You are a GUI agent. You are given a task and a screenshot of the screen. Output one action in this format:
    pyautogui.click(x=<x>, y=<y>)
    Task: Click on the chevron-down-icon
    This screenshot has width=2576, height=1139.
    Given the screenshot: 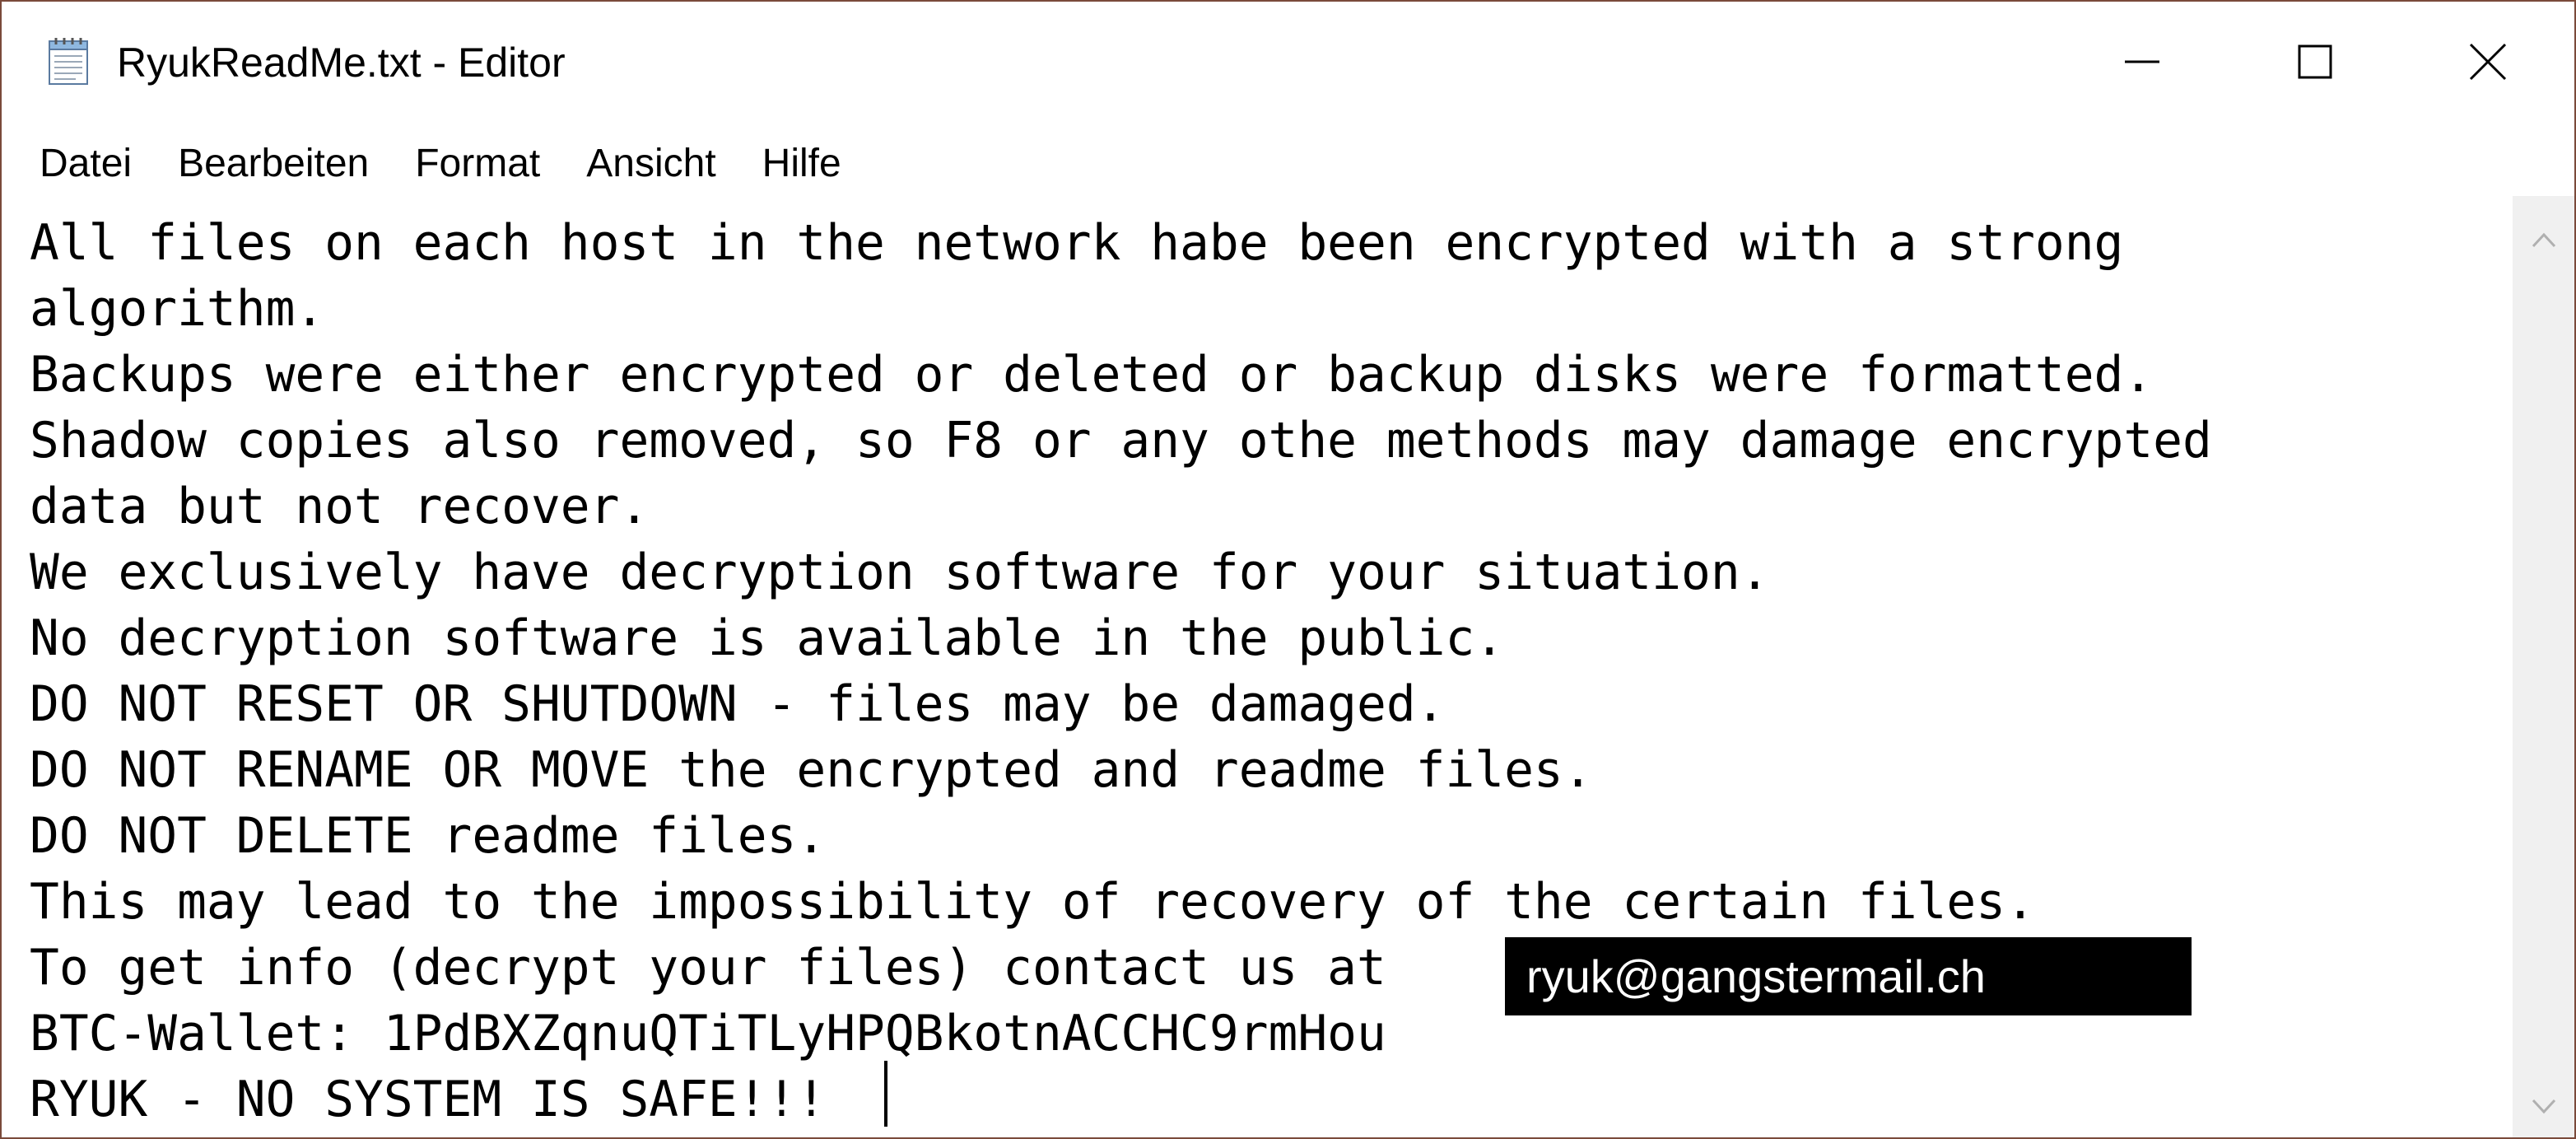 What is the action you would take?
    pyautogui.click(x=2544, y=1109)
    